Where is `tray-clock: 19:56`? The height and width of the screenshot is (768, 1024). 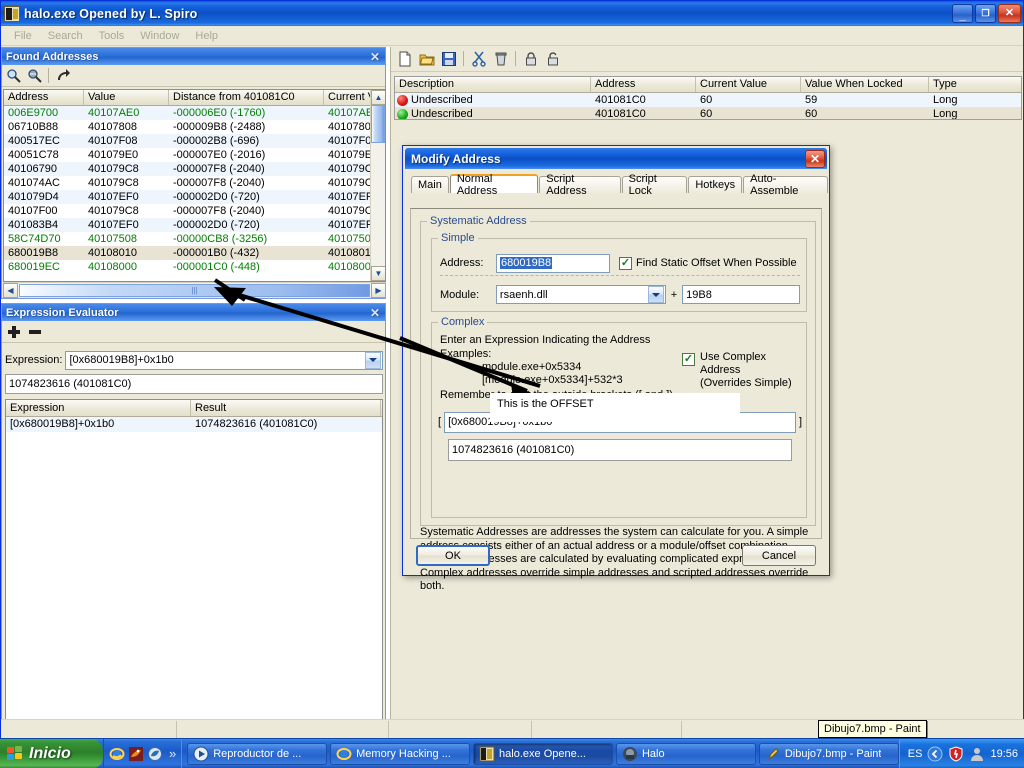
tray-clock: 19:56 is located at coordinates (1004, 754).